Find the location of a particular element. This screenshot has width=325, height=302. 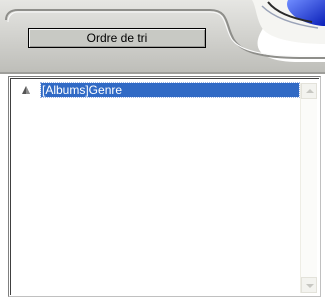

list-item-label: [Albums]Genre is located at coordinates (170, 90).